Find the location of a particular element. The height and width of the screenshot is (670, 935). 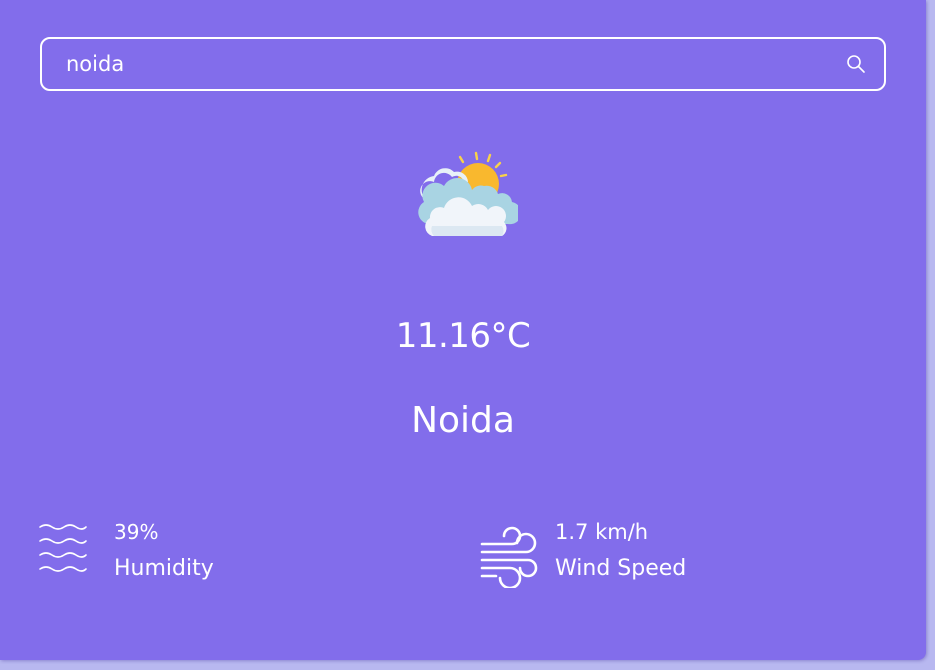

search-icon is located at coordinates (856, 64).